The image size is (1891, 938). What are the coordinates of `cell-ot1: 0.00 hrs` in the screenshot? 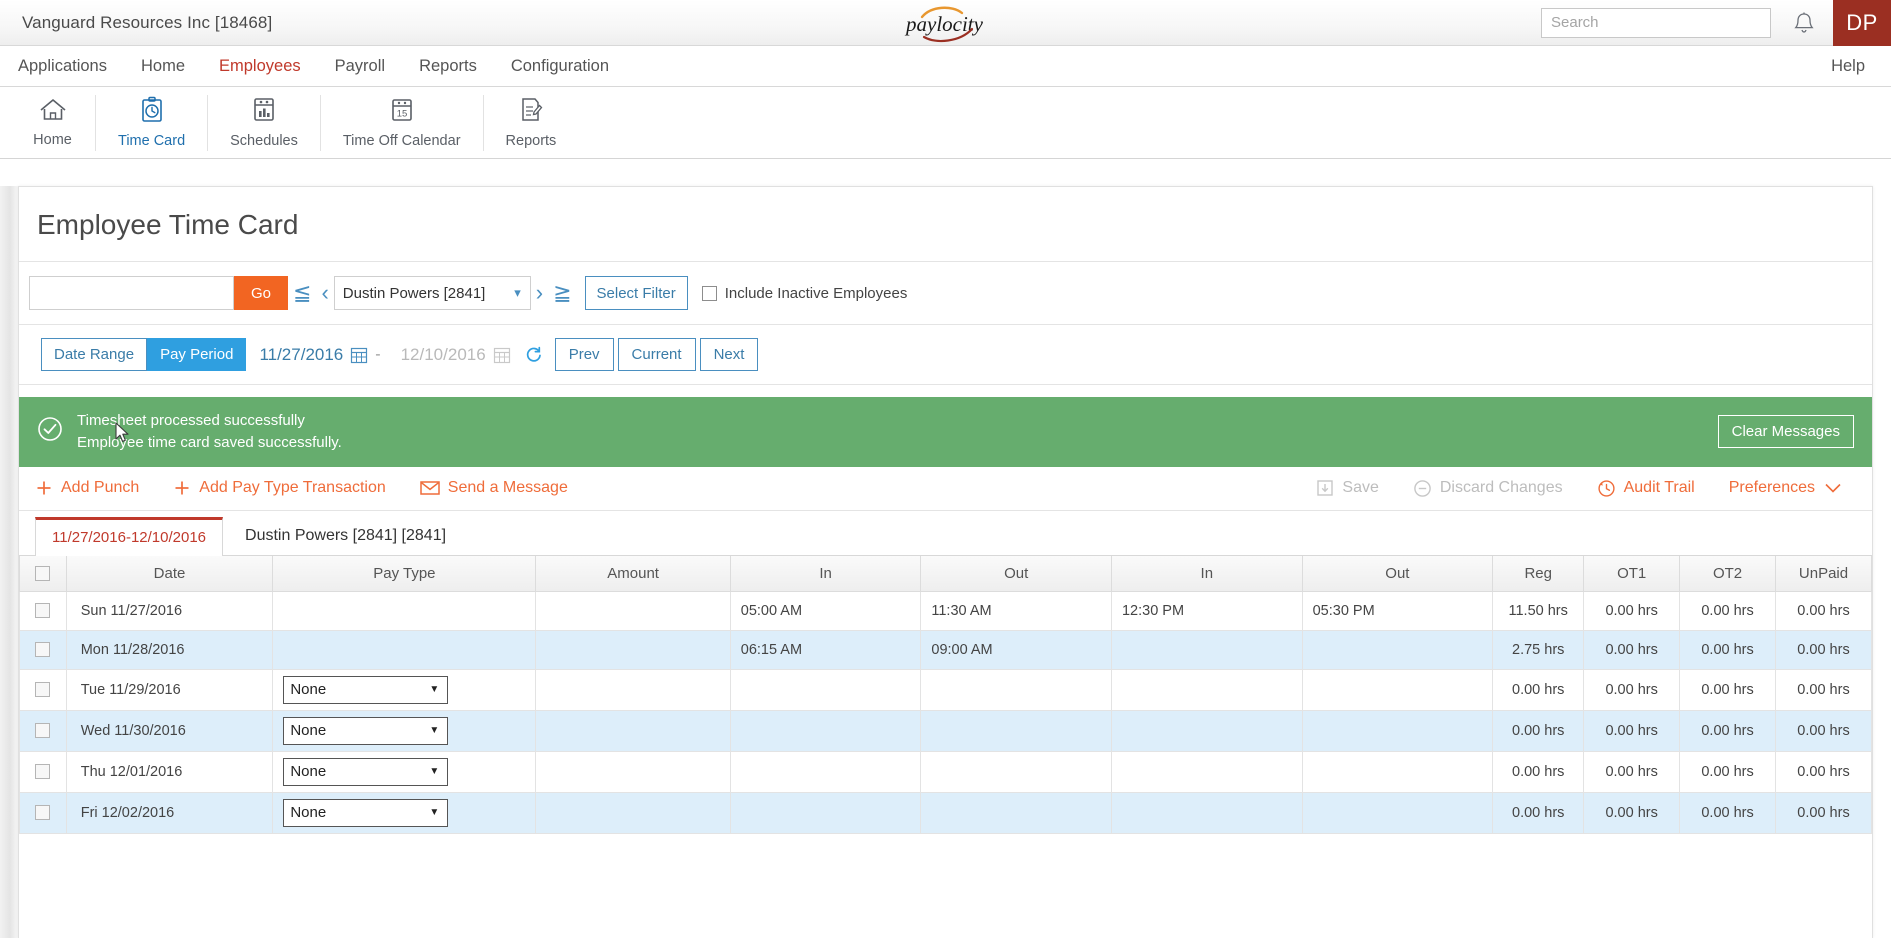 It's located at (1632, 689).